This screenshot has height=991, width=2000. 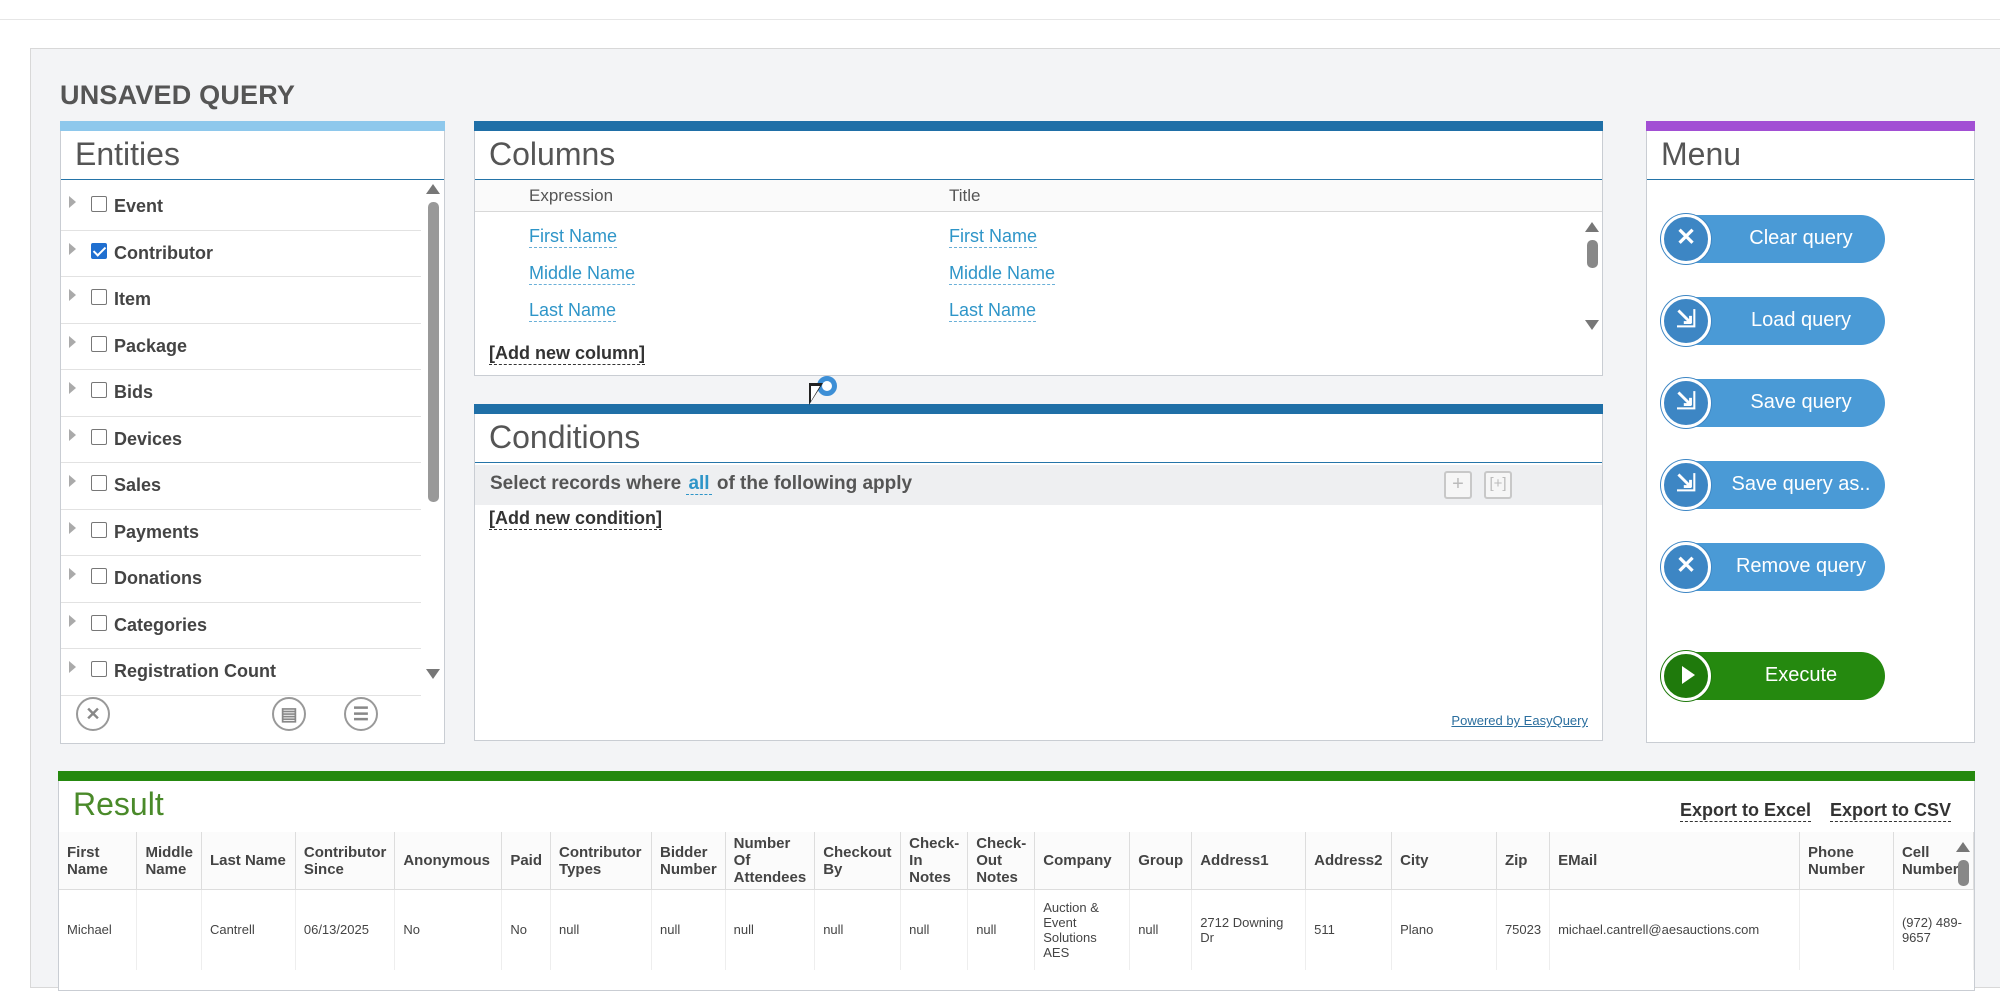 I want to click on column-header: Anonymous, so click(x=448, y=861).